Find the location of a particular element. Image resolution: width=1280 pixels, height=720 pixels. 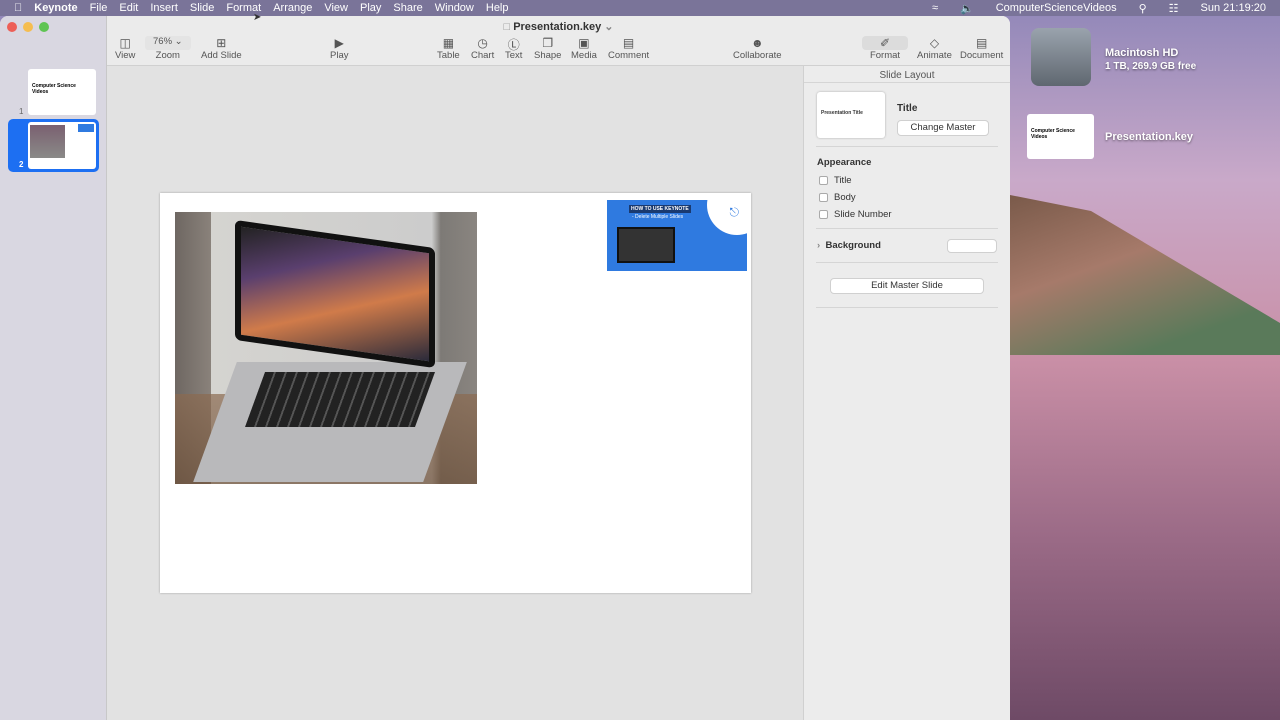

sidebar-icon: ◫ is located at coordinates (125, 43).